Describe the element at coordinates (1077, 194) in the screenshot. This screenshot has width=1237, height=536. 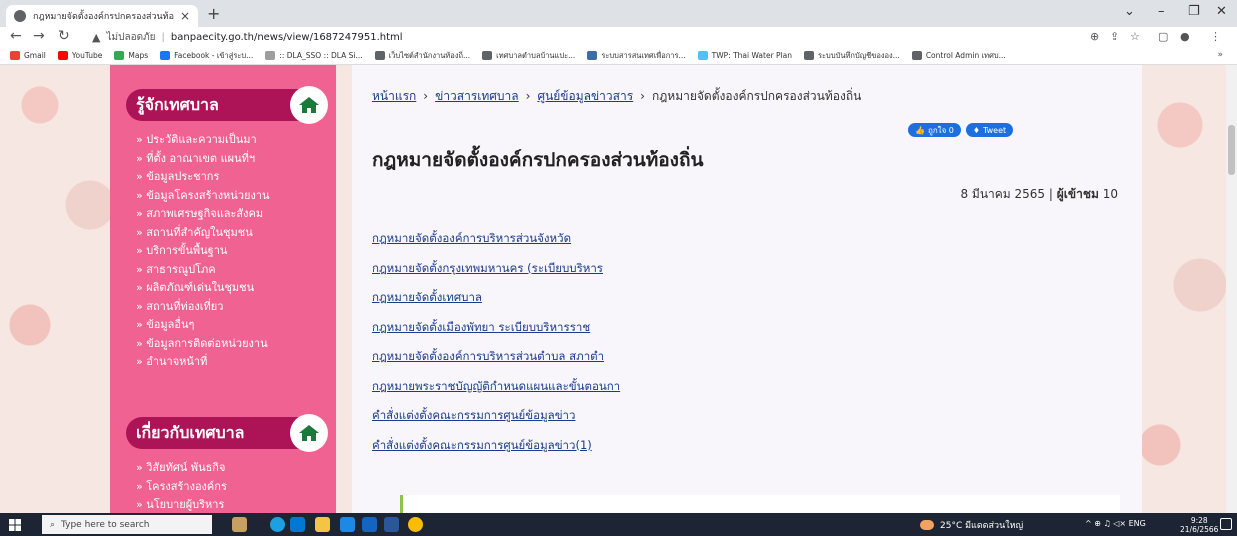
I see `visitors-label: ผู้เข้าชม` at that location.